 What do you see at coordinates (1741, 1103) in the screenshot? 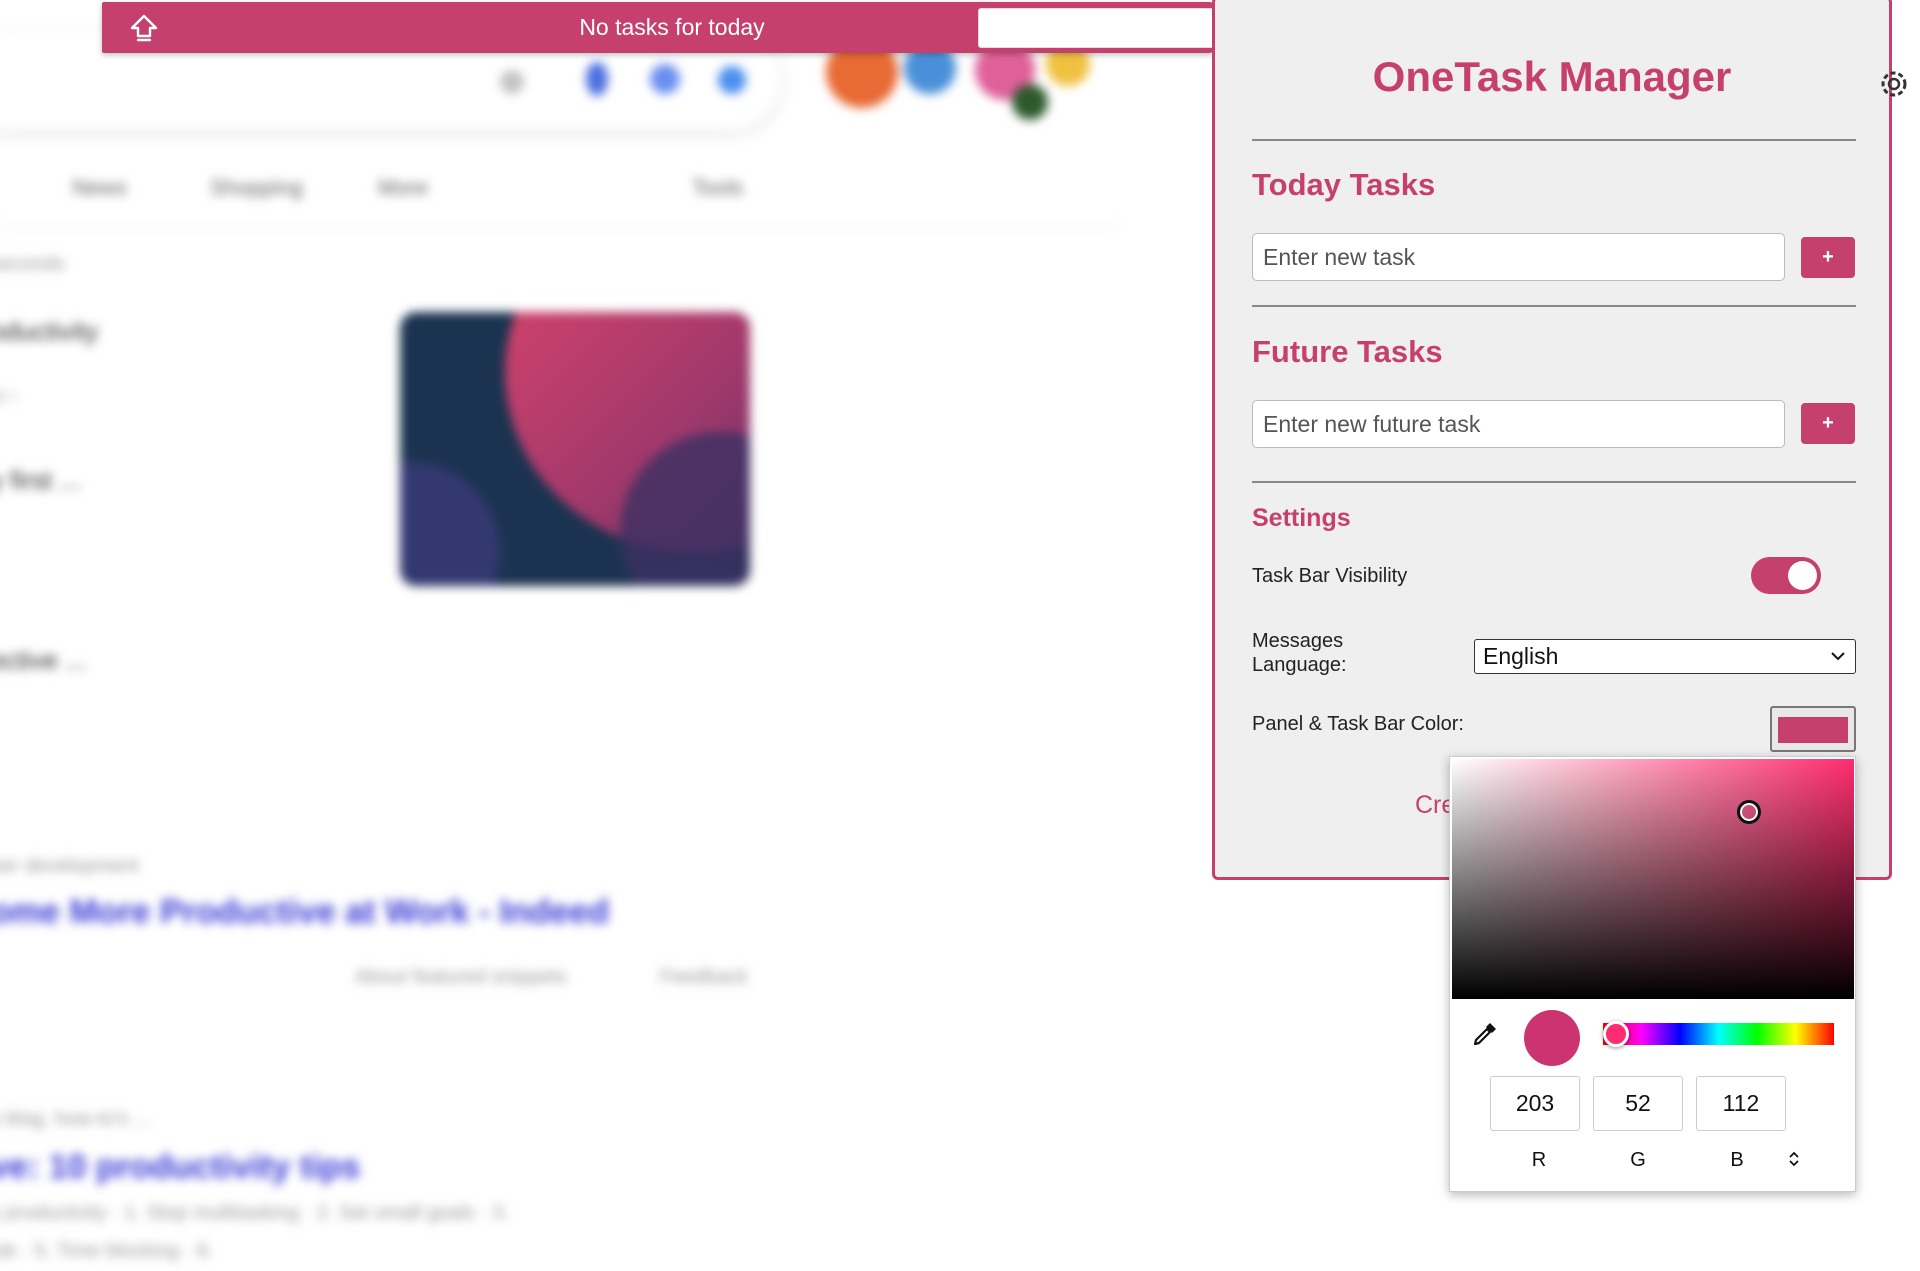
I see `blue-input: 112` at bounding box center [1741, 1103].